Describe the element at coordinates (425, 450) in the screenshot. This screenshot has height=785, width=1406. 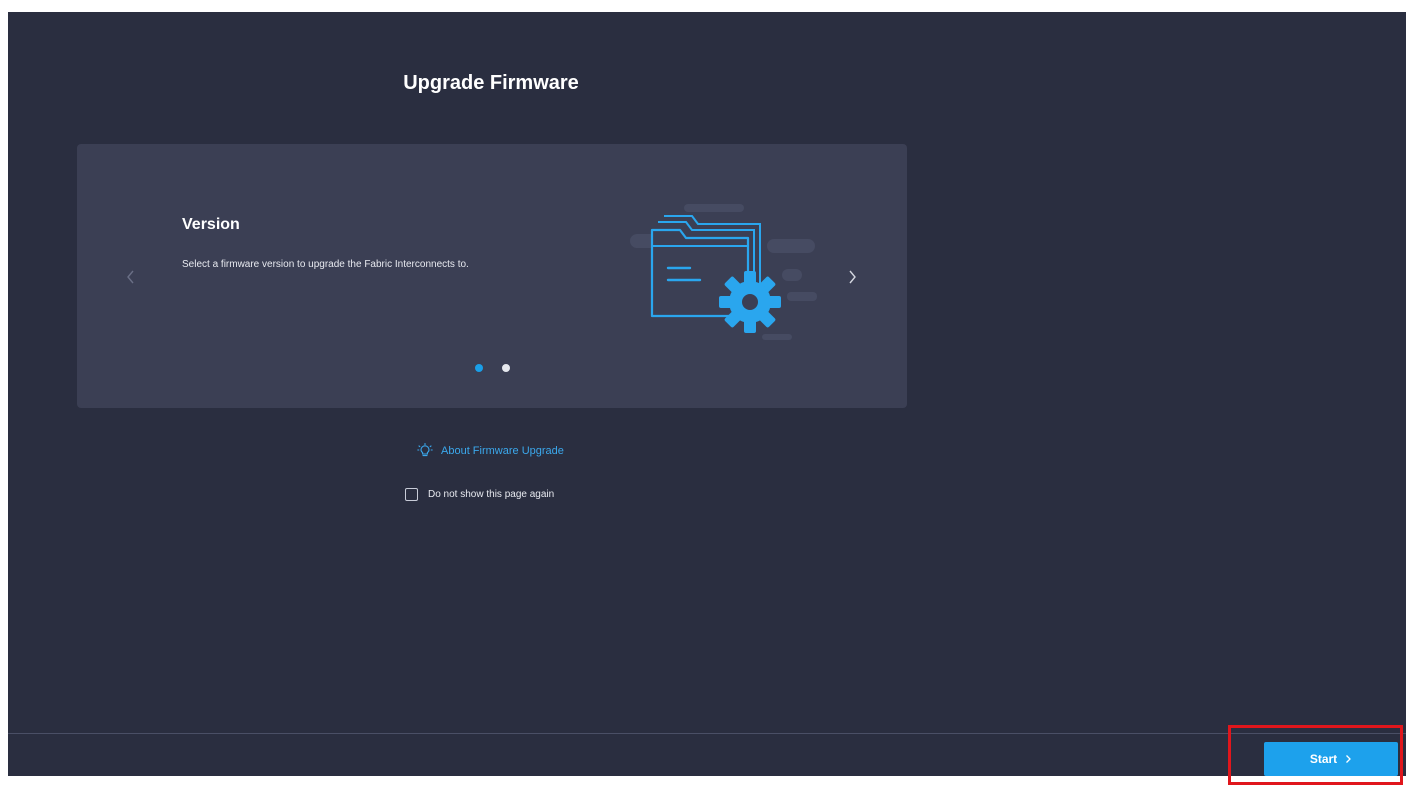
I see `lightbulb-icon` at that location.